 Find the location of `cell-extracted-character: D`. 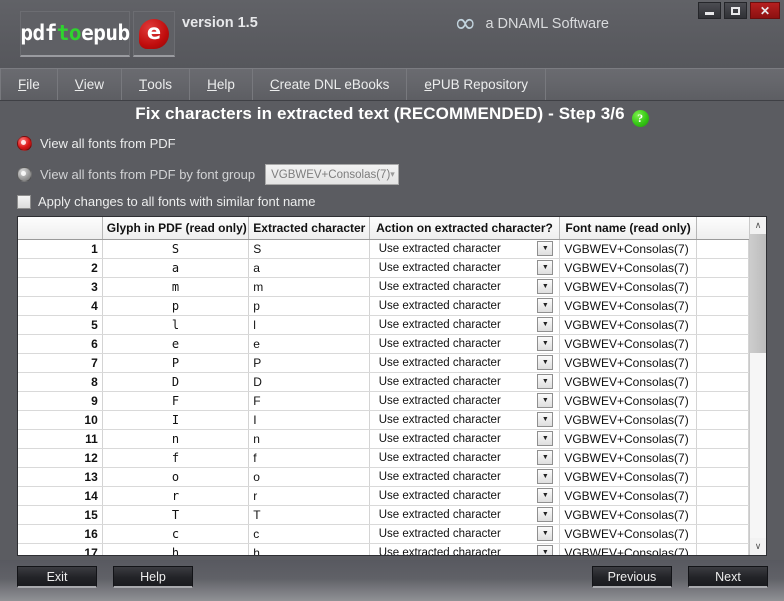

cell-extracted-character: D is located at coordinates (309, 382).